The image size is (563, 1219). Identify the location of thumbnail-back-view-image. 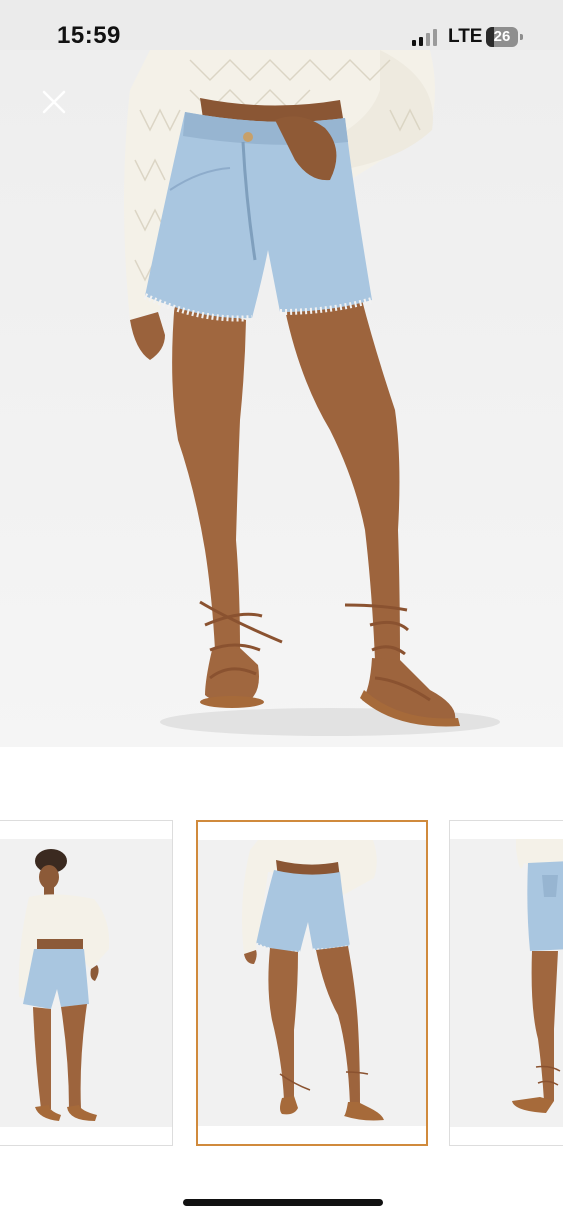
(537, 976).